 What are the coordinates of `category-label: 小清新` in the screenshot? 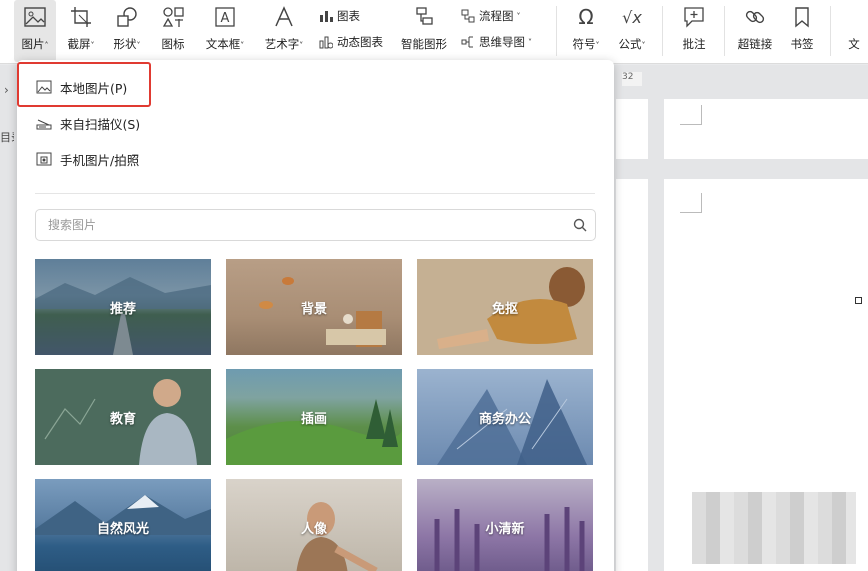 It's located at (505, 529).